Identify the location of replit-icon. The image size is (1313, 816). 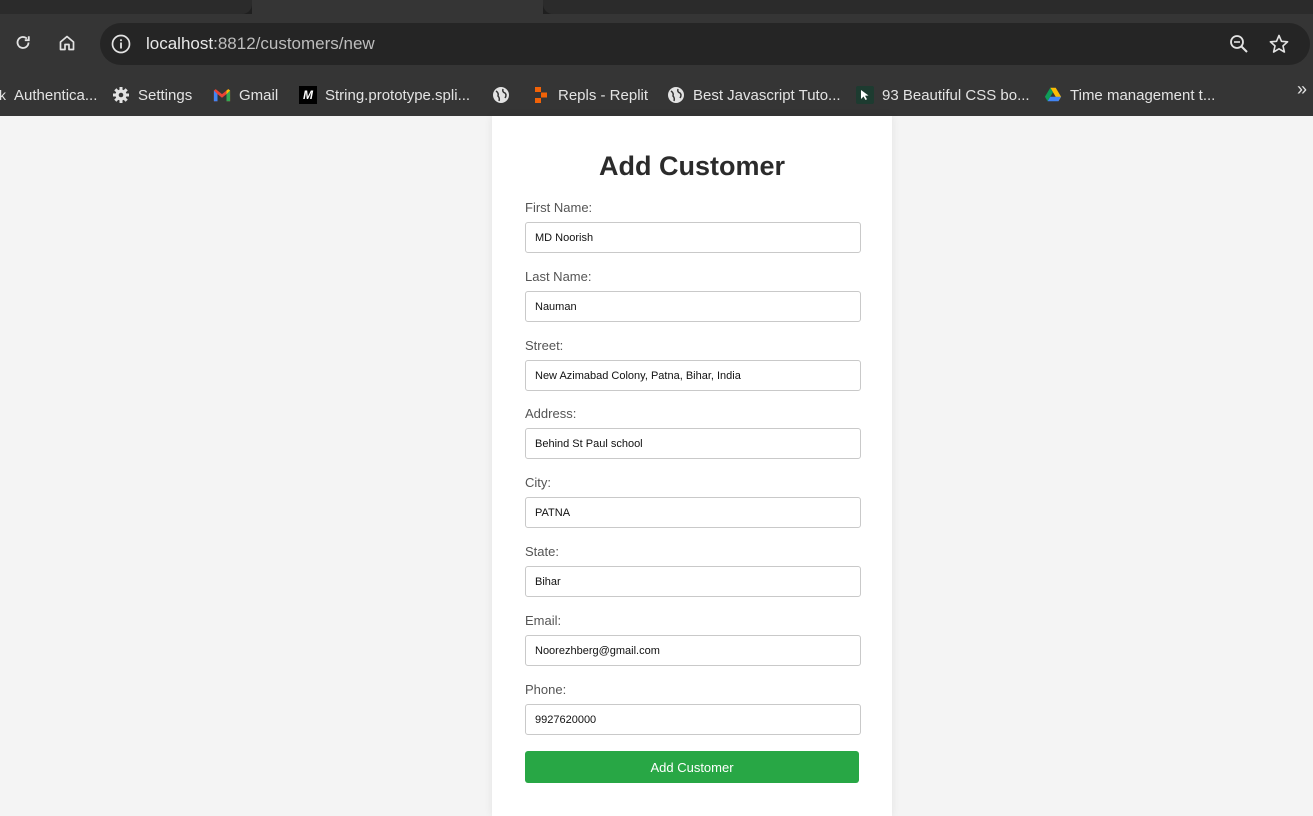
(541, 95).